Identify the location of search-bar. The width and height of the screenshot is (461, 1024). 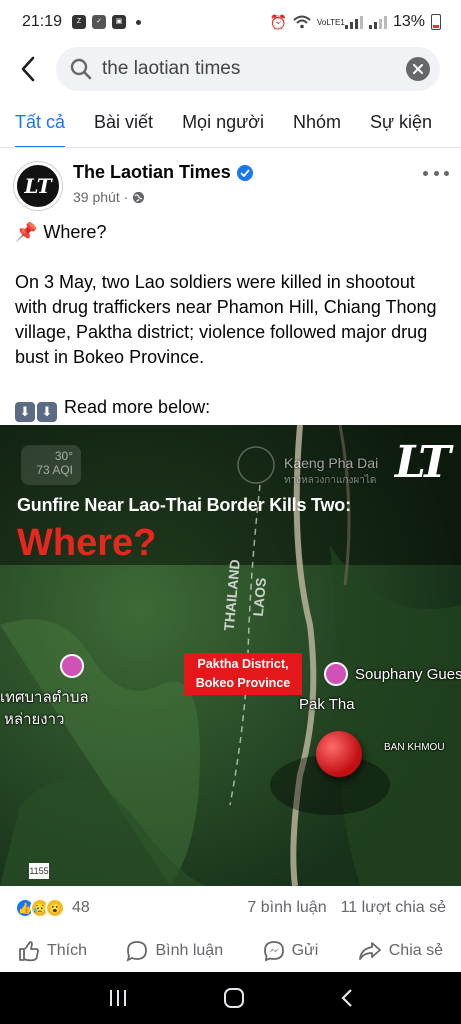
(248, 69).